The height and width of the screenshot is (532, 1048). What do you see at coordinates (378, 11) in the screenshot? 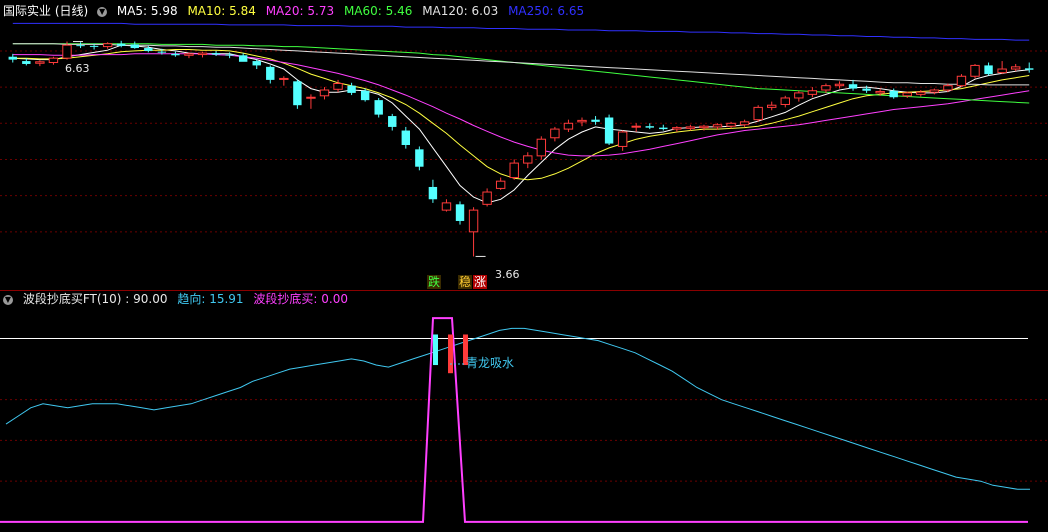
I see `ma60-label: MA60: 5.46` at bounding box center [378, 11].